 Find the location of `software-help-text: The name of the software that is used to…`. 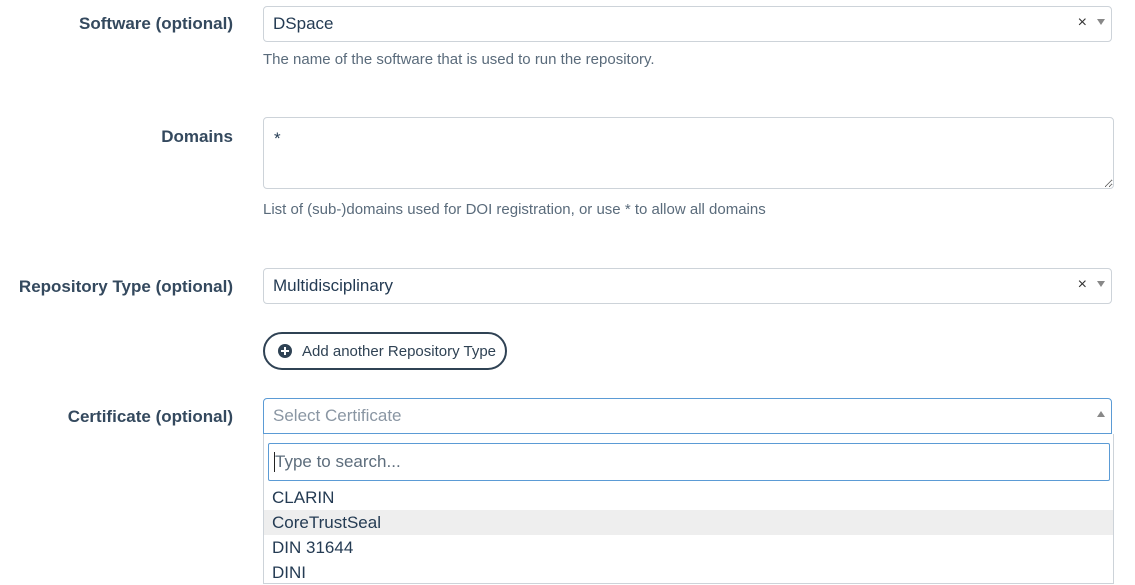

software-help-text: The name of the software that is used to… is located at coordinates (459, 59).